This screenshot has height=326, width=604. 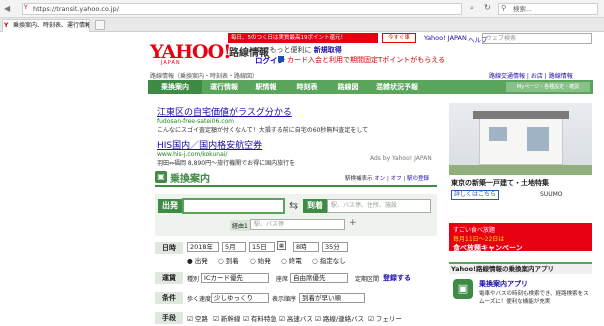 I want to click on header-search-input: ウェブ検索, so click(x=537, y=38).